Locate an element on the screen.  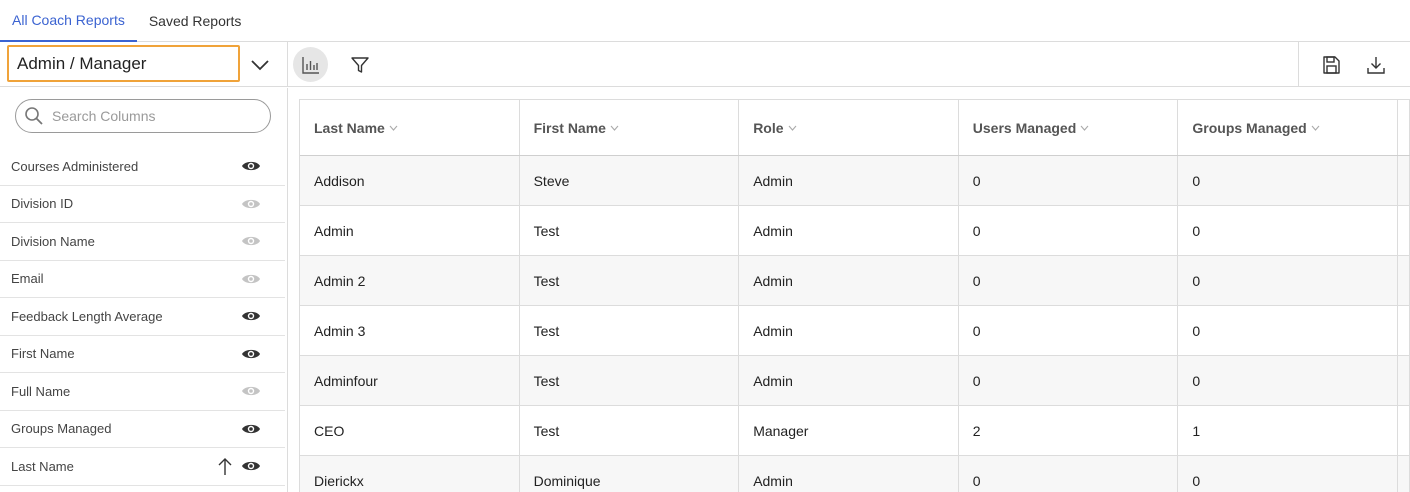
column-item: Division ID is located at coordinates (142, 204).